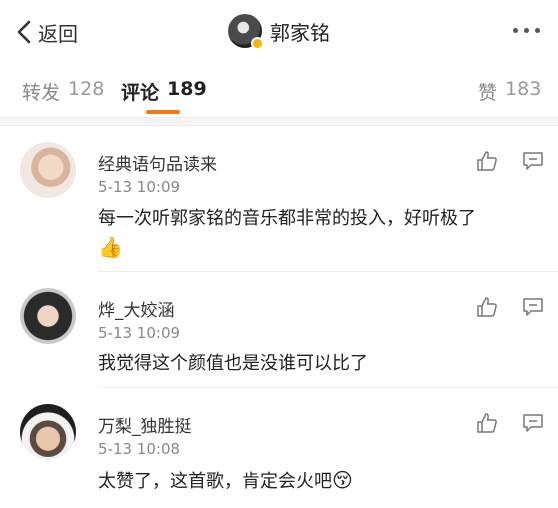 The image size is (558, 508). What do you see at coordinates (145, 424) in the screenshot?
I see `commenter-name: 万梨_独胜挺` at bounding box center [145, 424].